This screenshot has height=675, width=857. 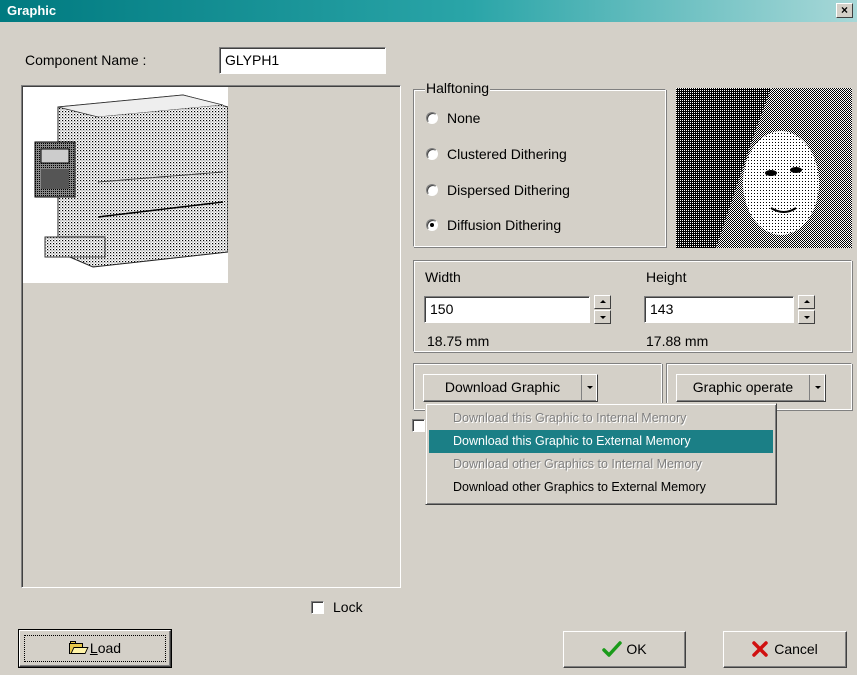 What do you see at coordinates (464, 118) in the screenshot?
I see `radio-label: None` at bounding box center [464, 118].